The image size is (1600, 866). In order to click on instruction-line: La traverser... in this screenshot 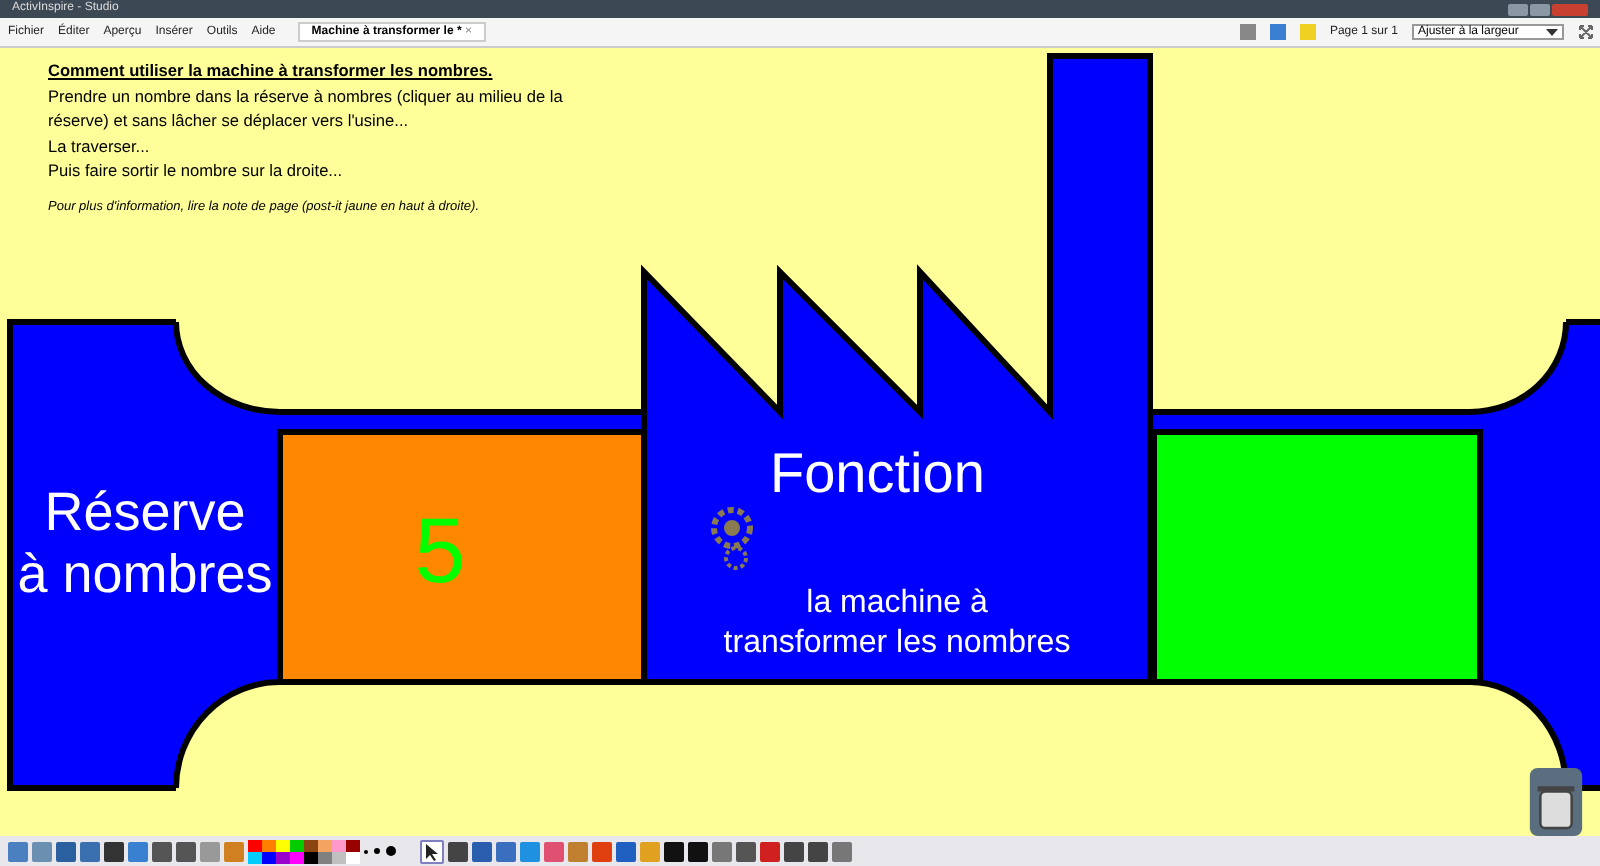, I will do `click(100, 145)`.